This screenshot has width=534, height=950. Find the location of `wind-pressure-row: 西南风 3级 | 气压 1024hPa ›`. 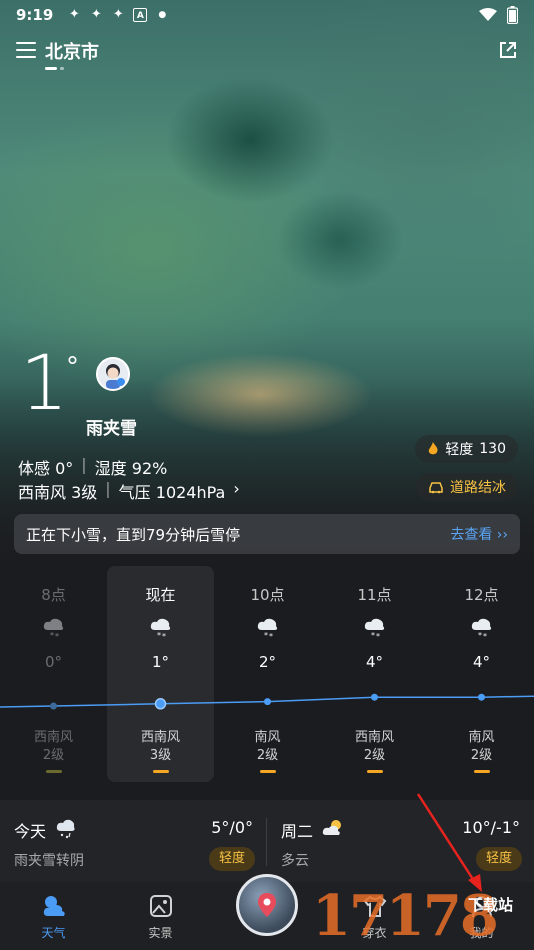

wind-pressure-row: 西南风 3级 | 气压 1024hPa › is located at coordinates (129, 491).